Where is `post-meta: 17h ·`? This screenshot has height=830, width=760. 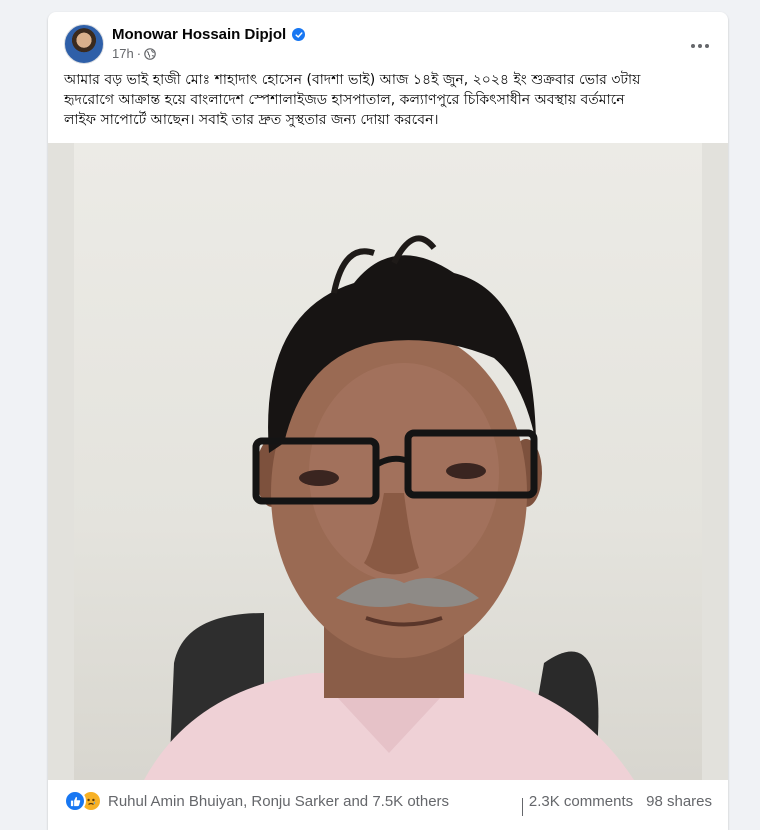 post-meta: 17h · is located at coordinates (134, 53).